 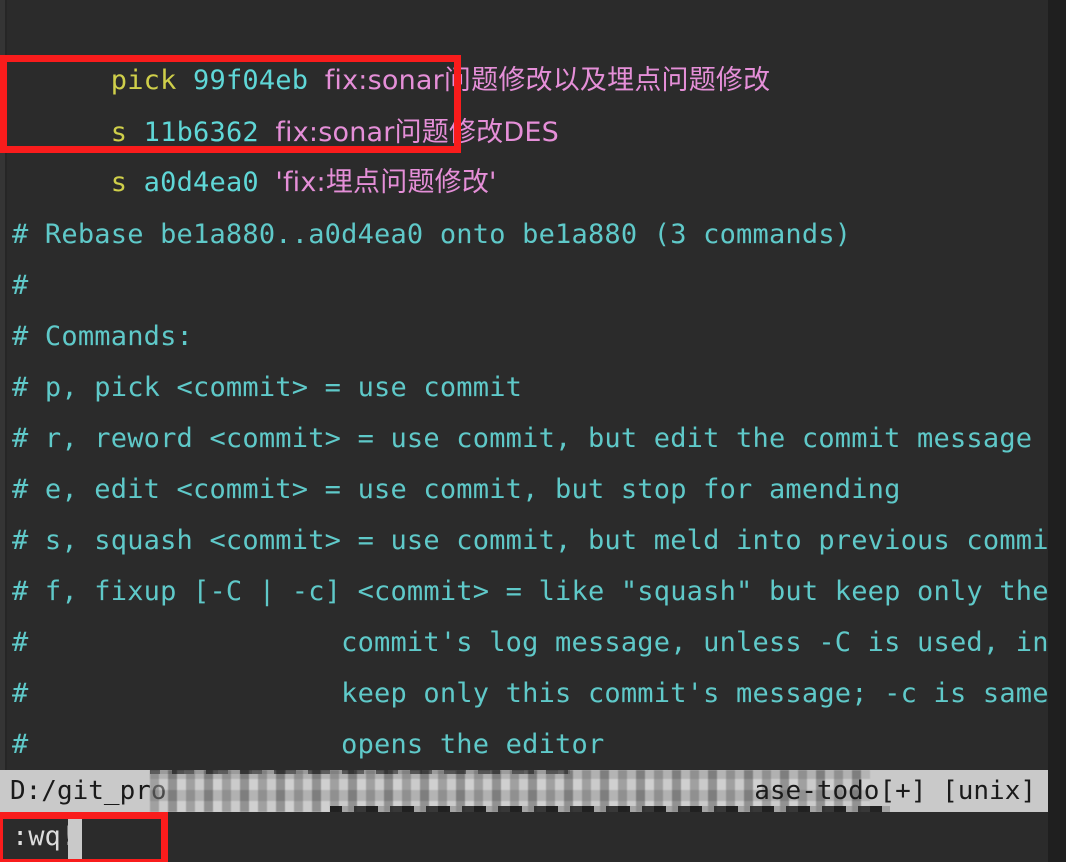 What do you see at coordinates (119, 182) in the screenshot?
I see `todo-command-keyword: s` at bounding box center [119, 182].